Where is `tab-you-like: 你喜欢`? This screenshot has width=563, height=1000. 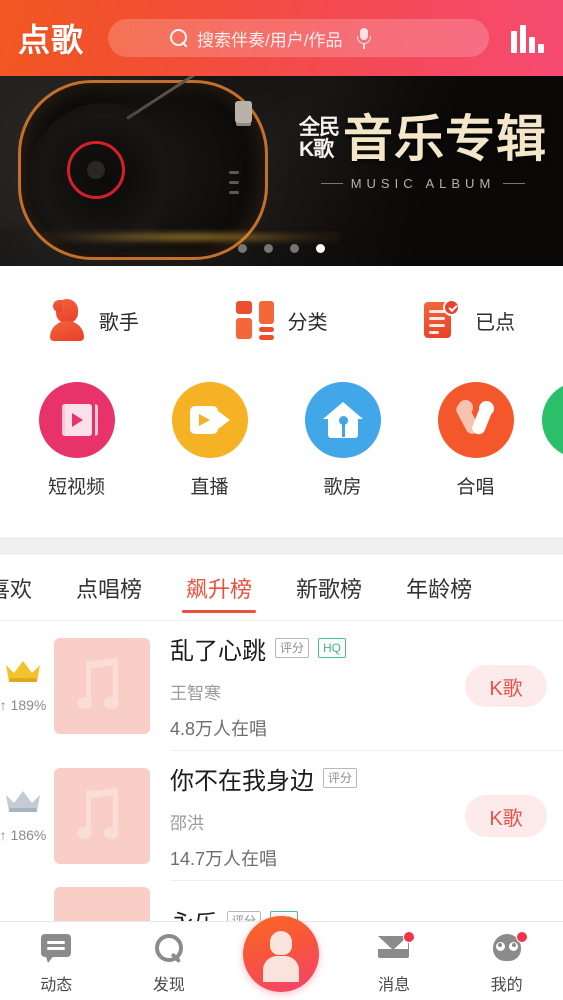
tab-you-like: 你喜欢 is located at coordinates (27, 587).